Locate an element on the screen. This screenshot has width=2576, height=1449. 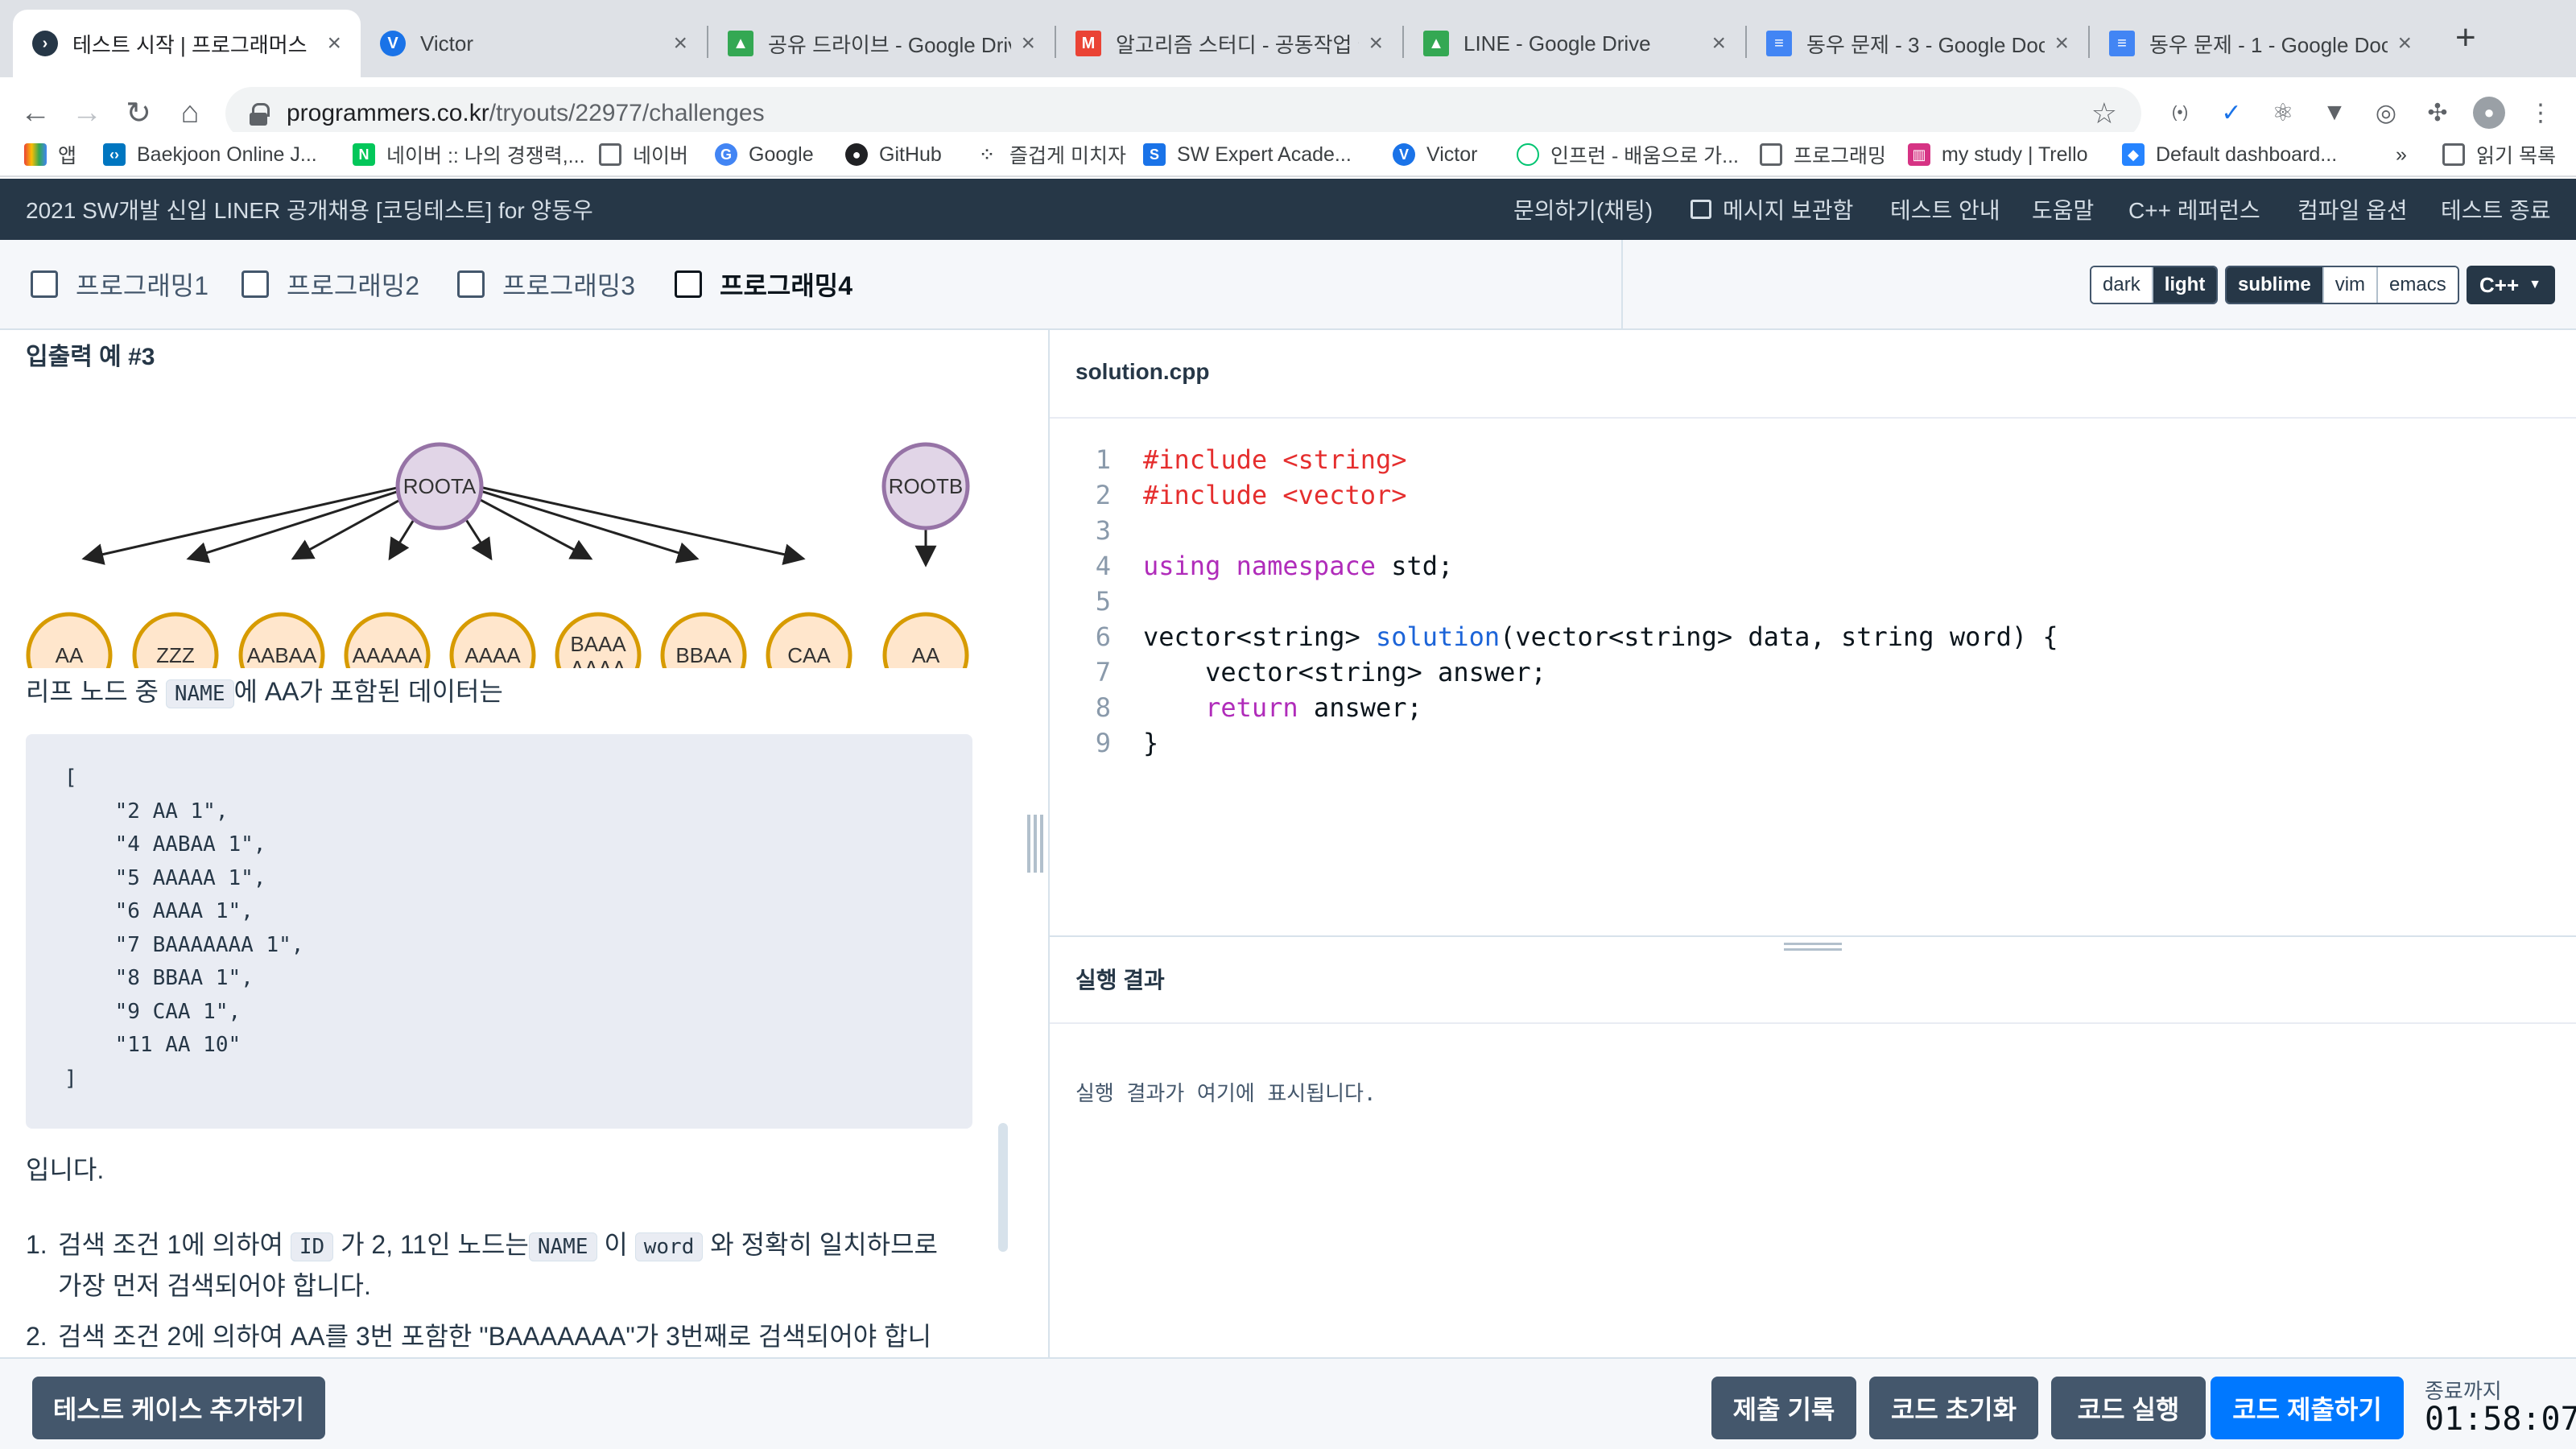
problem-tab-3: 프로그래밍3 is located at coordinates (546, 284).